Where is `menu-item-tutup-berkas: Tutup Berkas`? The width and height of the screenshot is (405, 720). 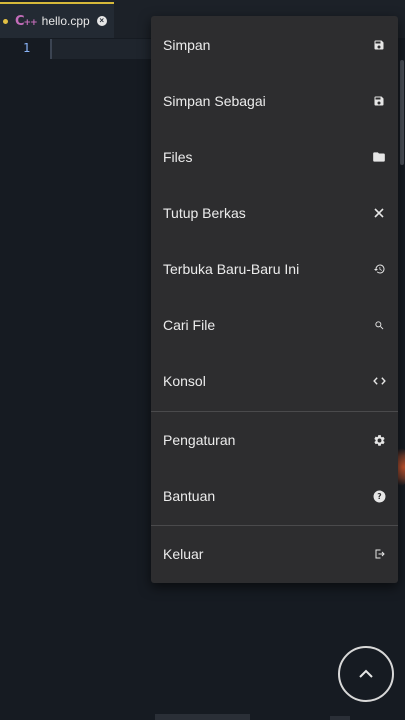 menu-item-tutup-berkas: Tutup Berkas is located at coordinates (274, 213).